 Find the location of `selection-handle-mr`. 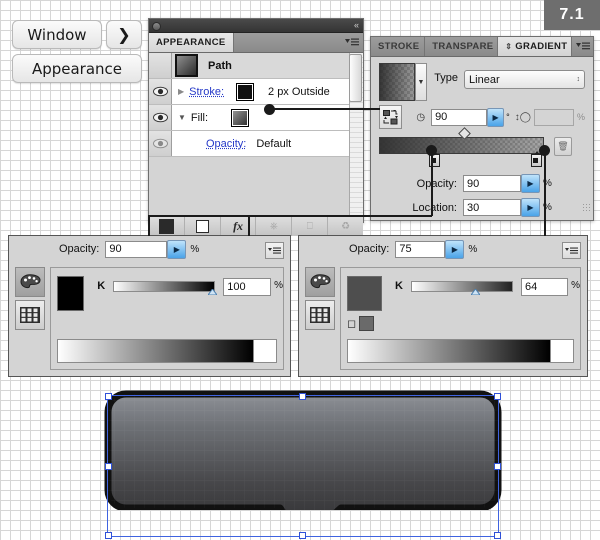

selection-handle-mr is located at coordinates (497, 466).